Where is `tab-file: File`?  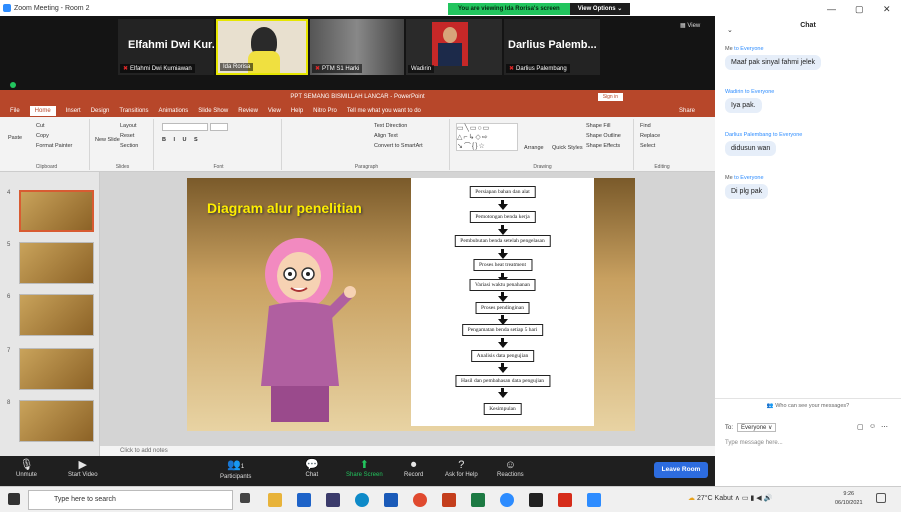 tab-file: File is located at coordinates (15, 111).